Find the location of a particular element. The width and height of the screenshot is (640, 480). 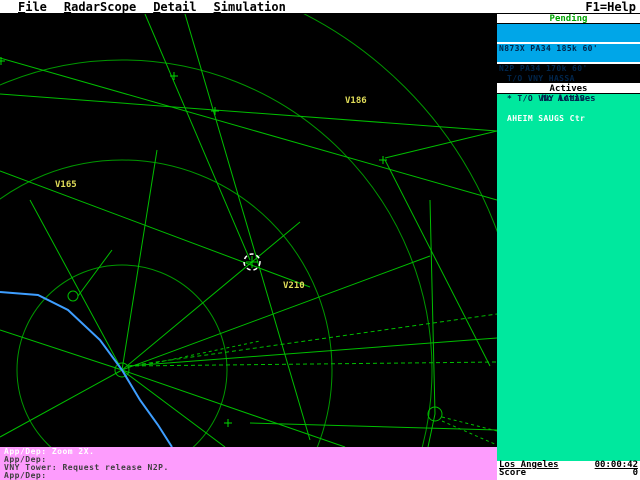

menu-simulation-hotkey: S is located at coordinates (217, 7).